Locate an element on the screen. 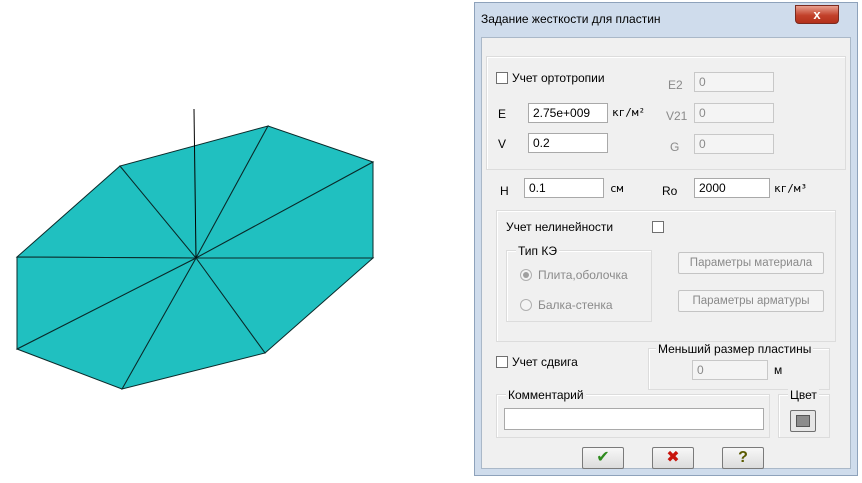 The width and height of the screenshot is (862, 483). v21-label: V21 is located at coordinates (677, 116).